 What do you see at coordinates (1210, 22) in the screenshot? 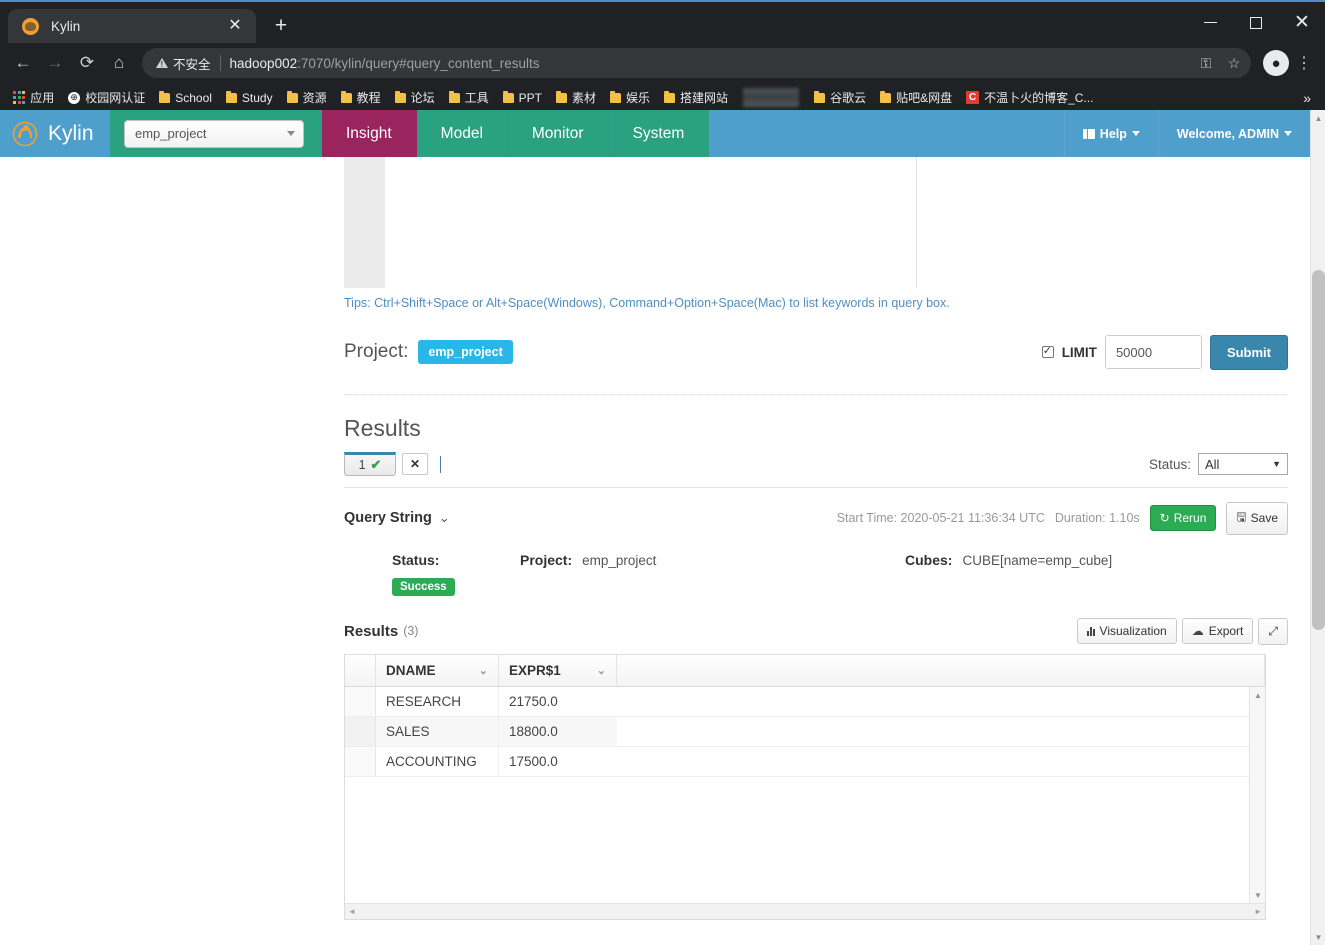
I see `minimize-button` at bounding box center [1210, 22].